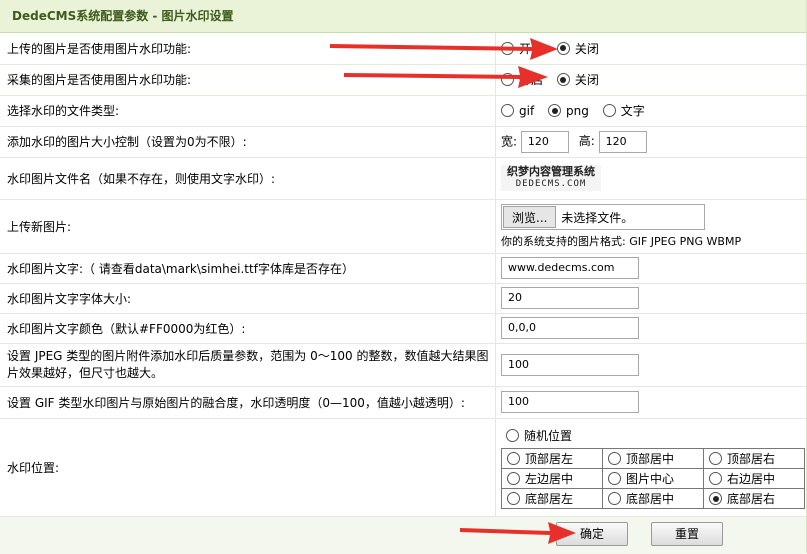 This screenshot has width=807, height=554. I want to click on arrow-collect-off, so click(446, 77).